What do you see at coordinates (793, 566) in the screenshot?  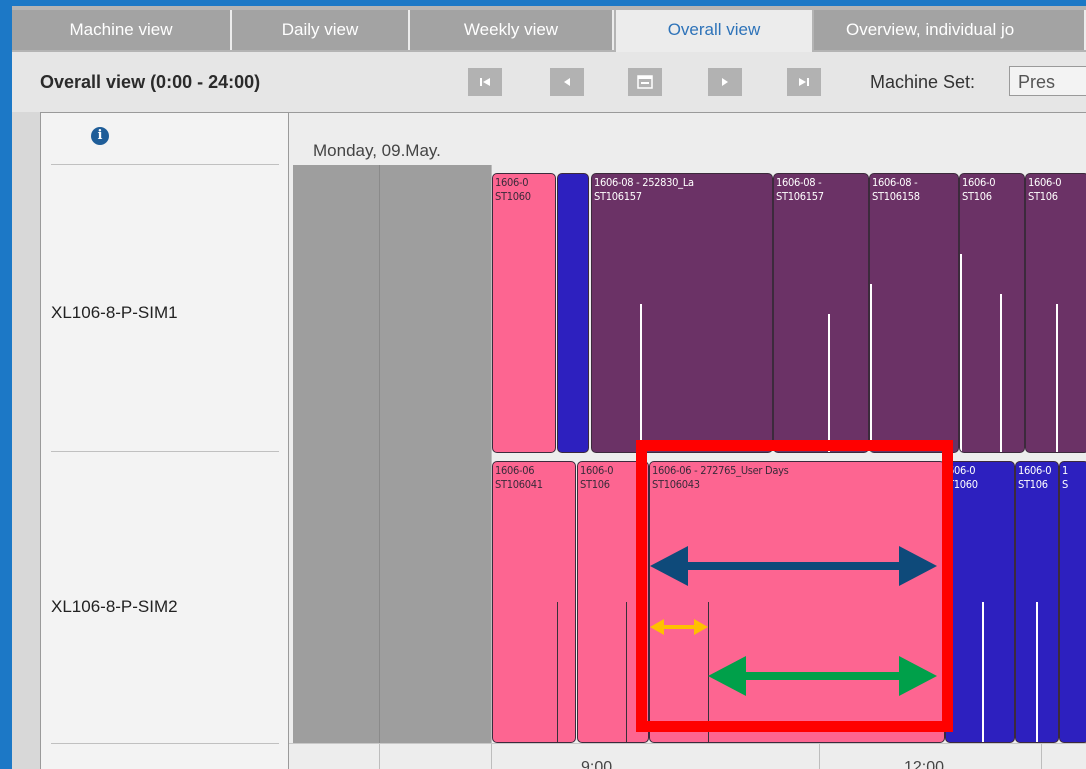 I see `total-duration-arrow-icon` at bounding box center [793, 566].